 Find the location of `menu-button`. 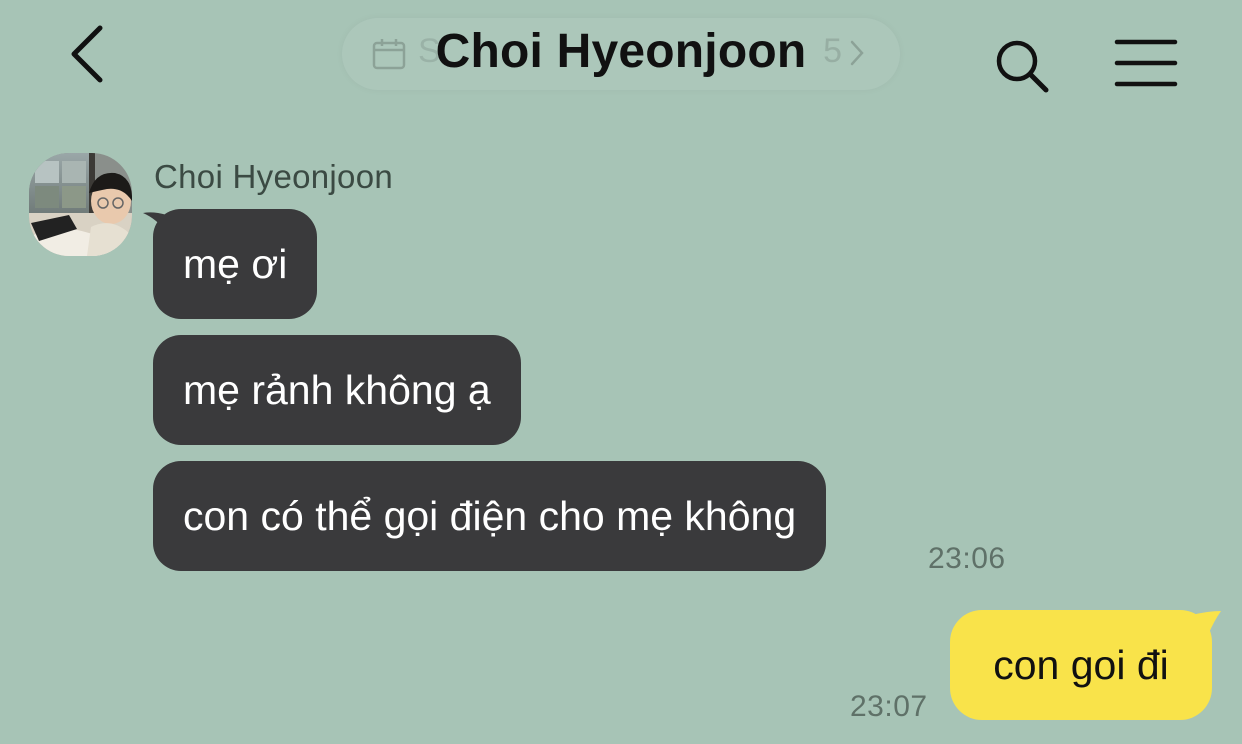

menu-button is located at coordinates (1146, 63).